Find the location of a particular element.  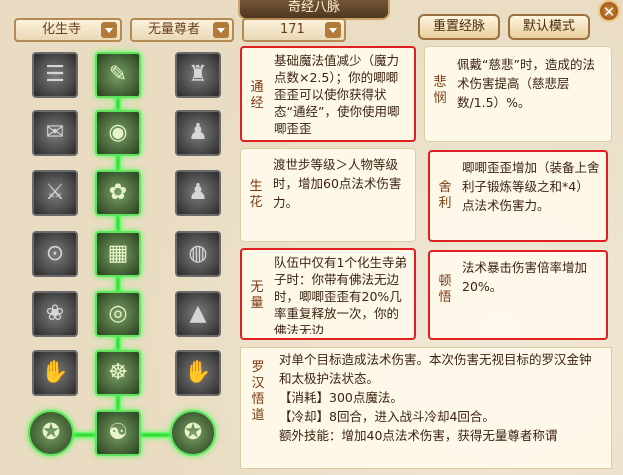

eye-icon: ◉ is located at coordinates (118, 132).